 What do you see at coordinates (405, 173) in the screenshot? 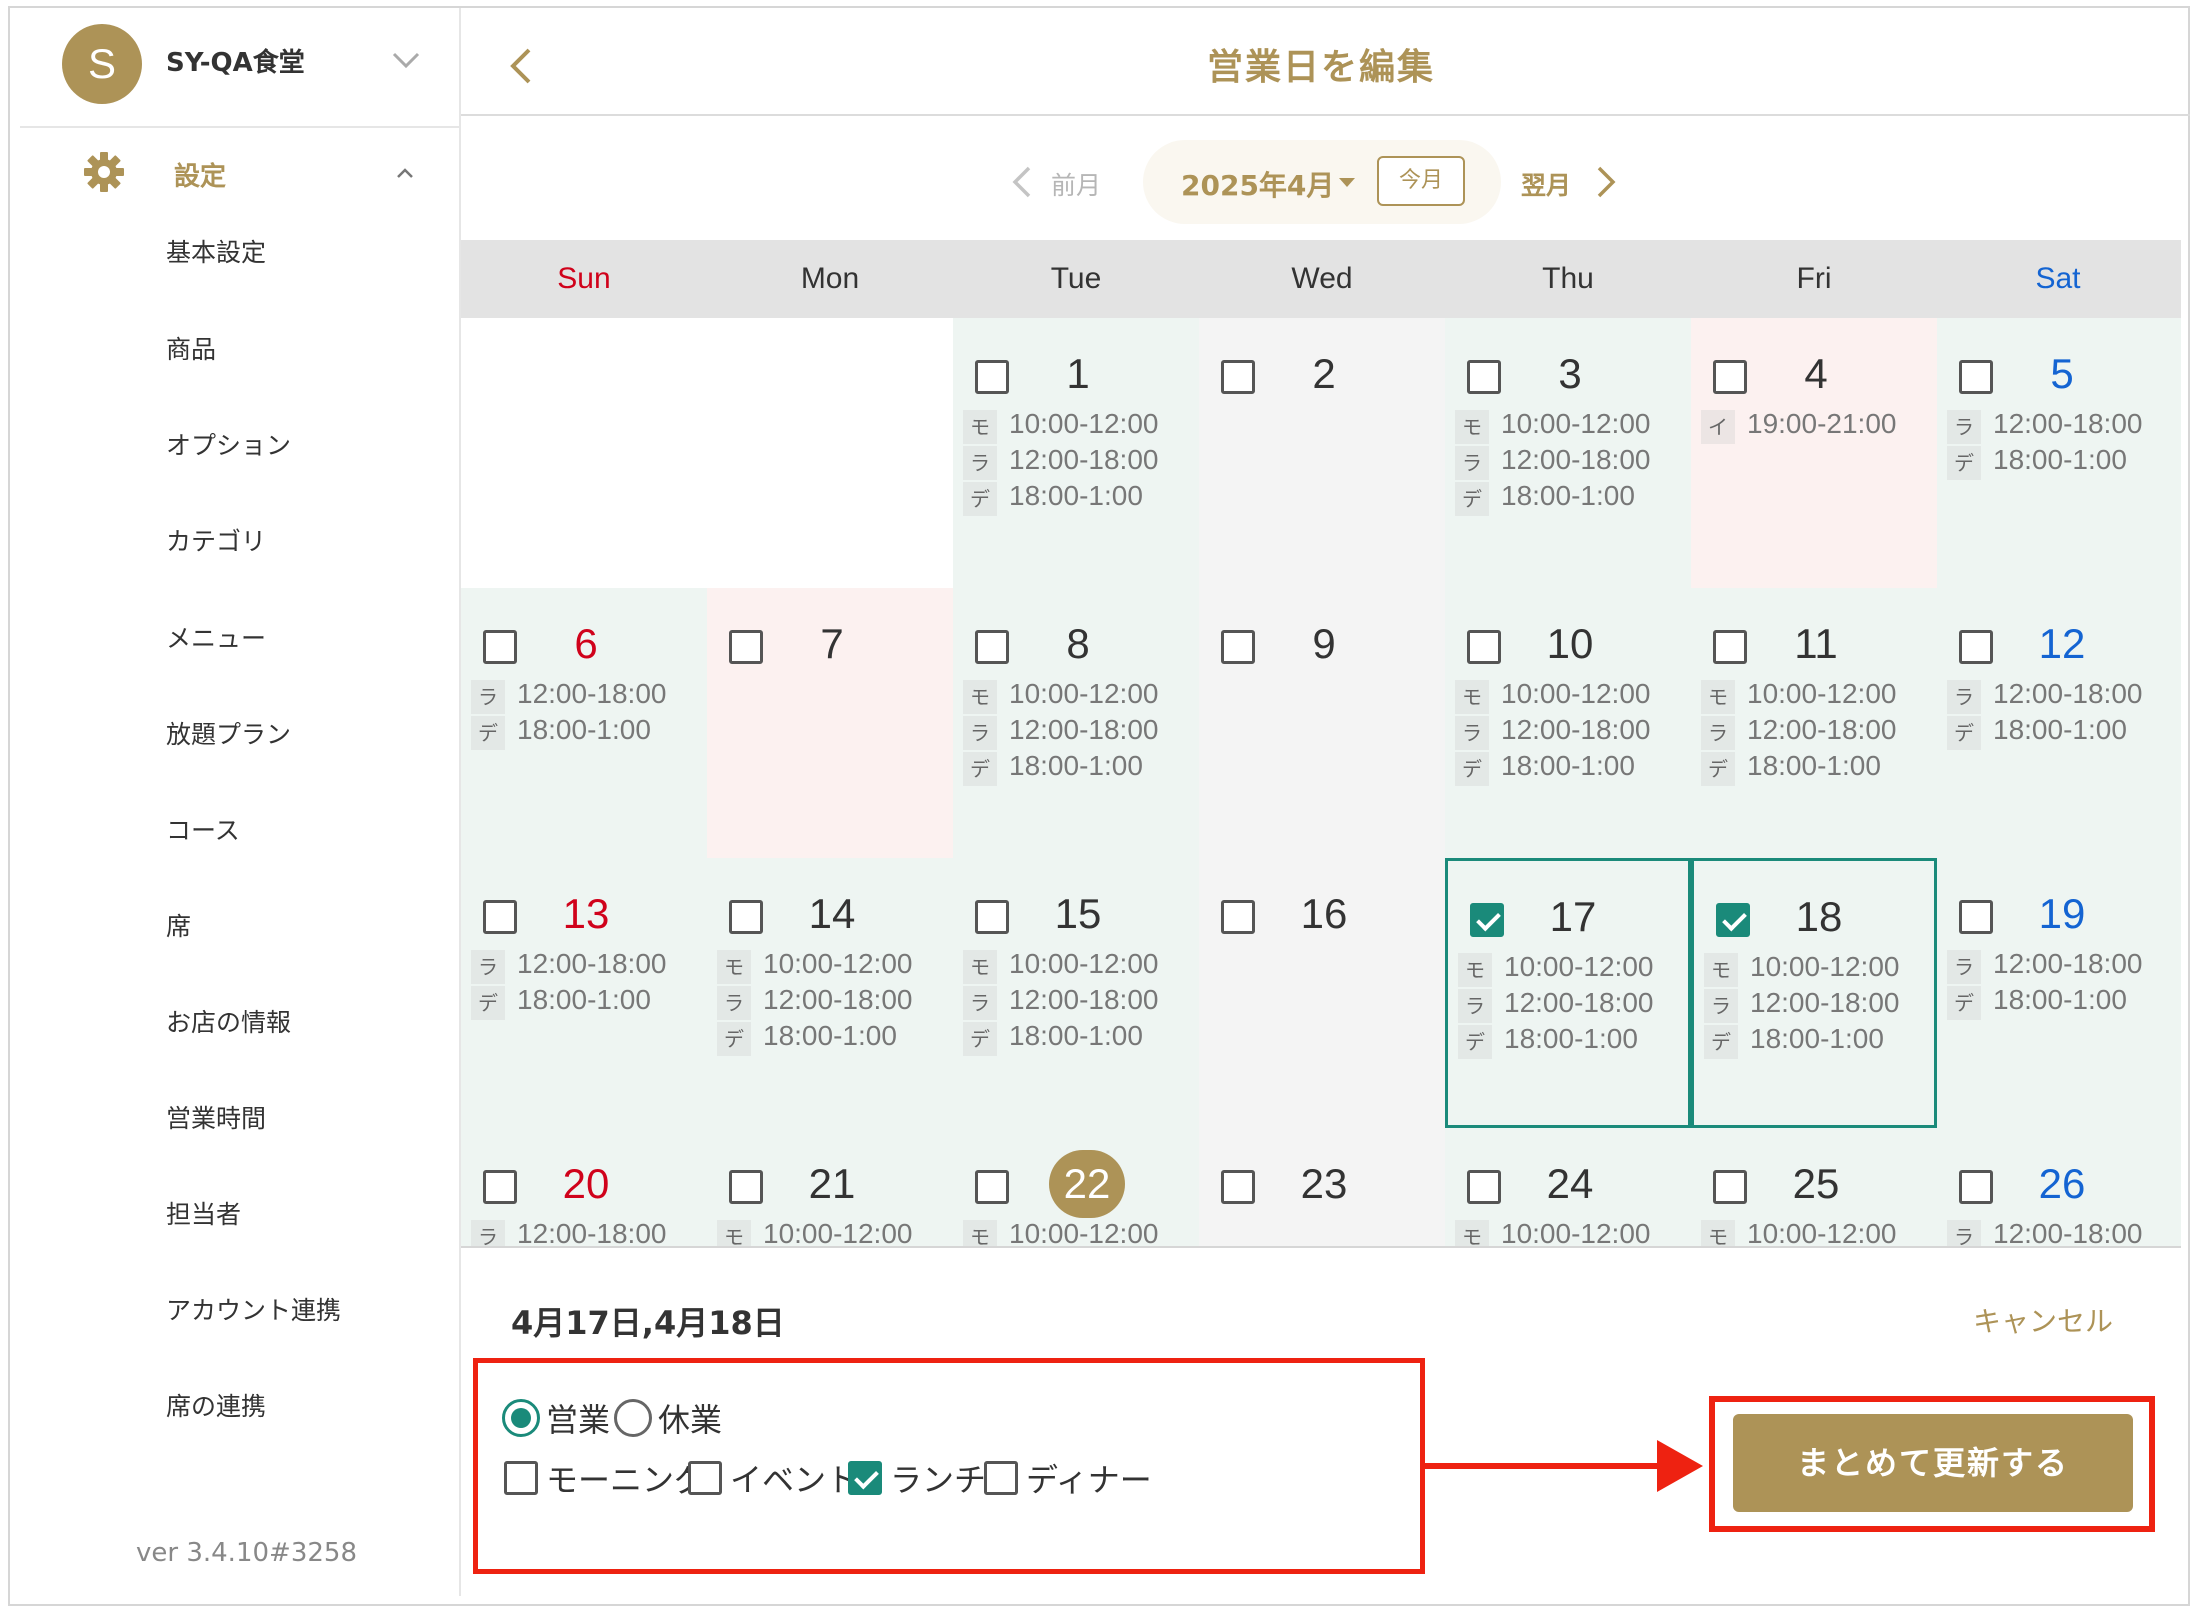
I see `chevron-up-icon` at bounding box center [405, 173].